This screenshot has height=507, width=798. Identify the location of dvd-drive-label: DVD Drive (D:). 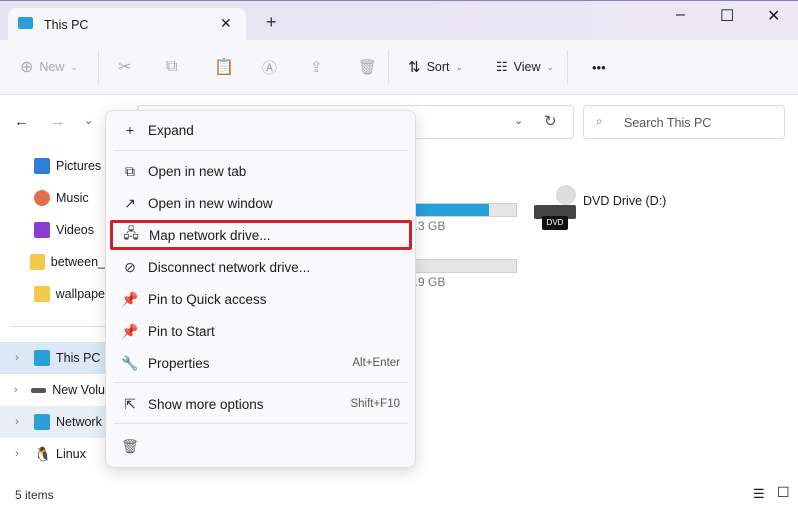
(625, 201).